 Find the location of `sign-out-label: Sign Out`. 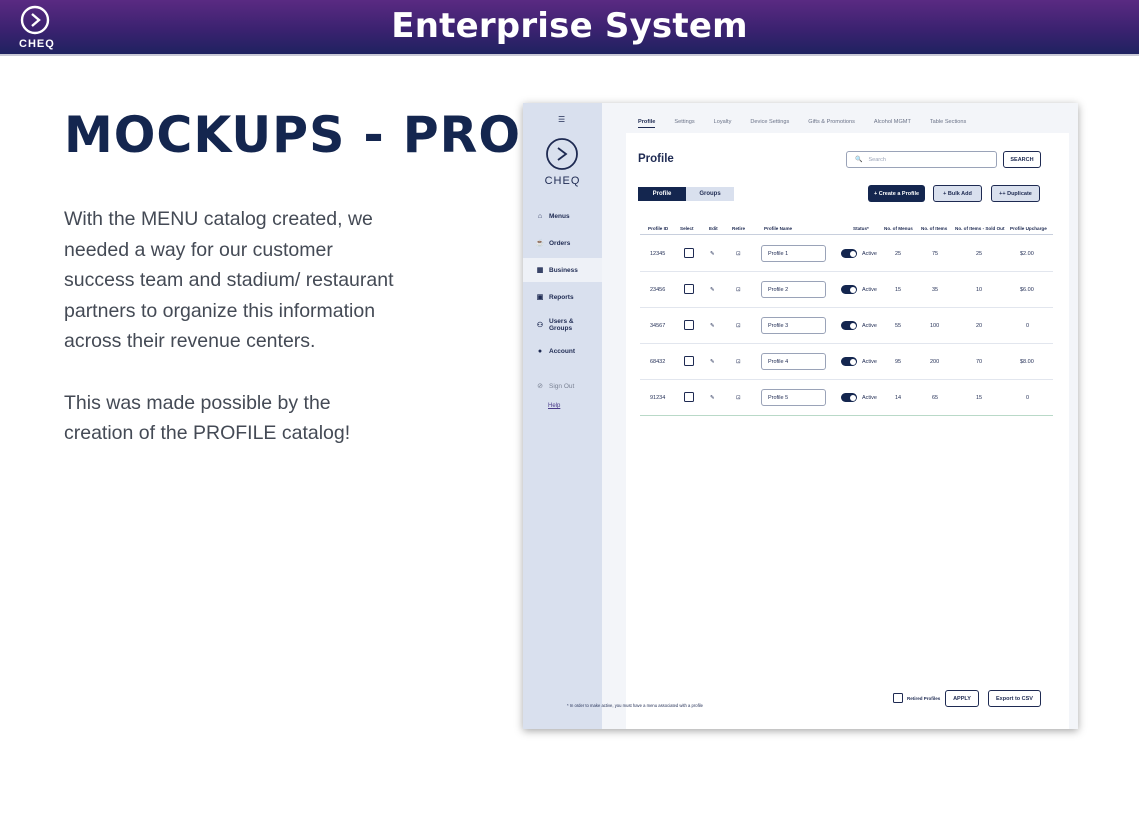

sign-out-label: Sign Out is located at coordinates (562, 386).